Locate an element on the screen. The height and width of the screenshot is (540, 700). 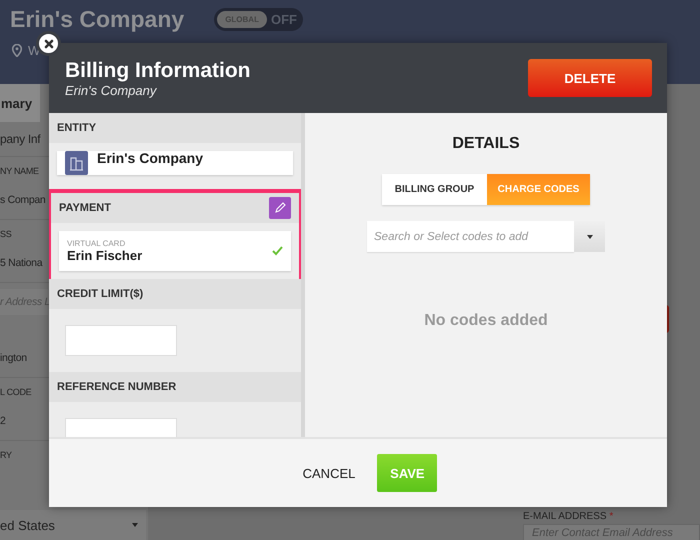
section-header: ENTITY is located at coordinates (175, 128).